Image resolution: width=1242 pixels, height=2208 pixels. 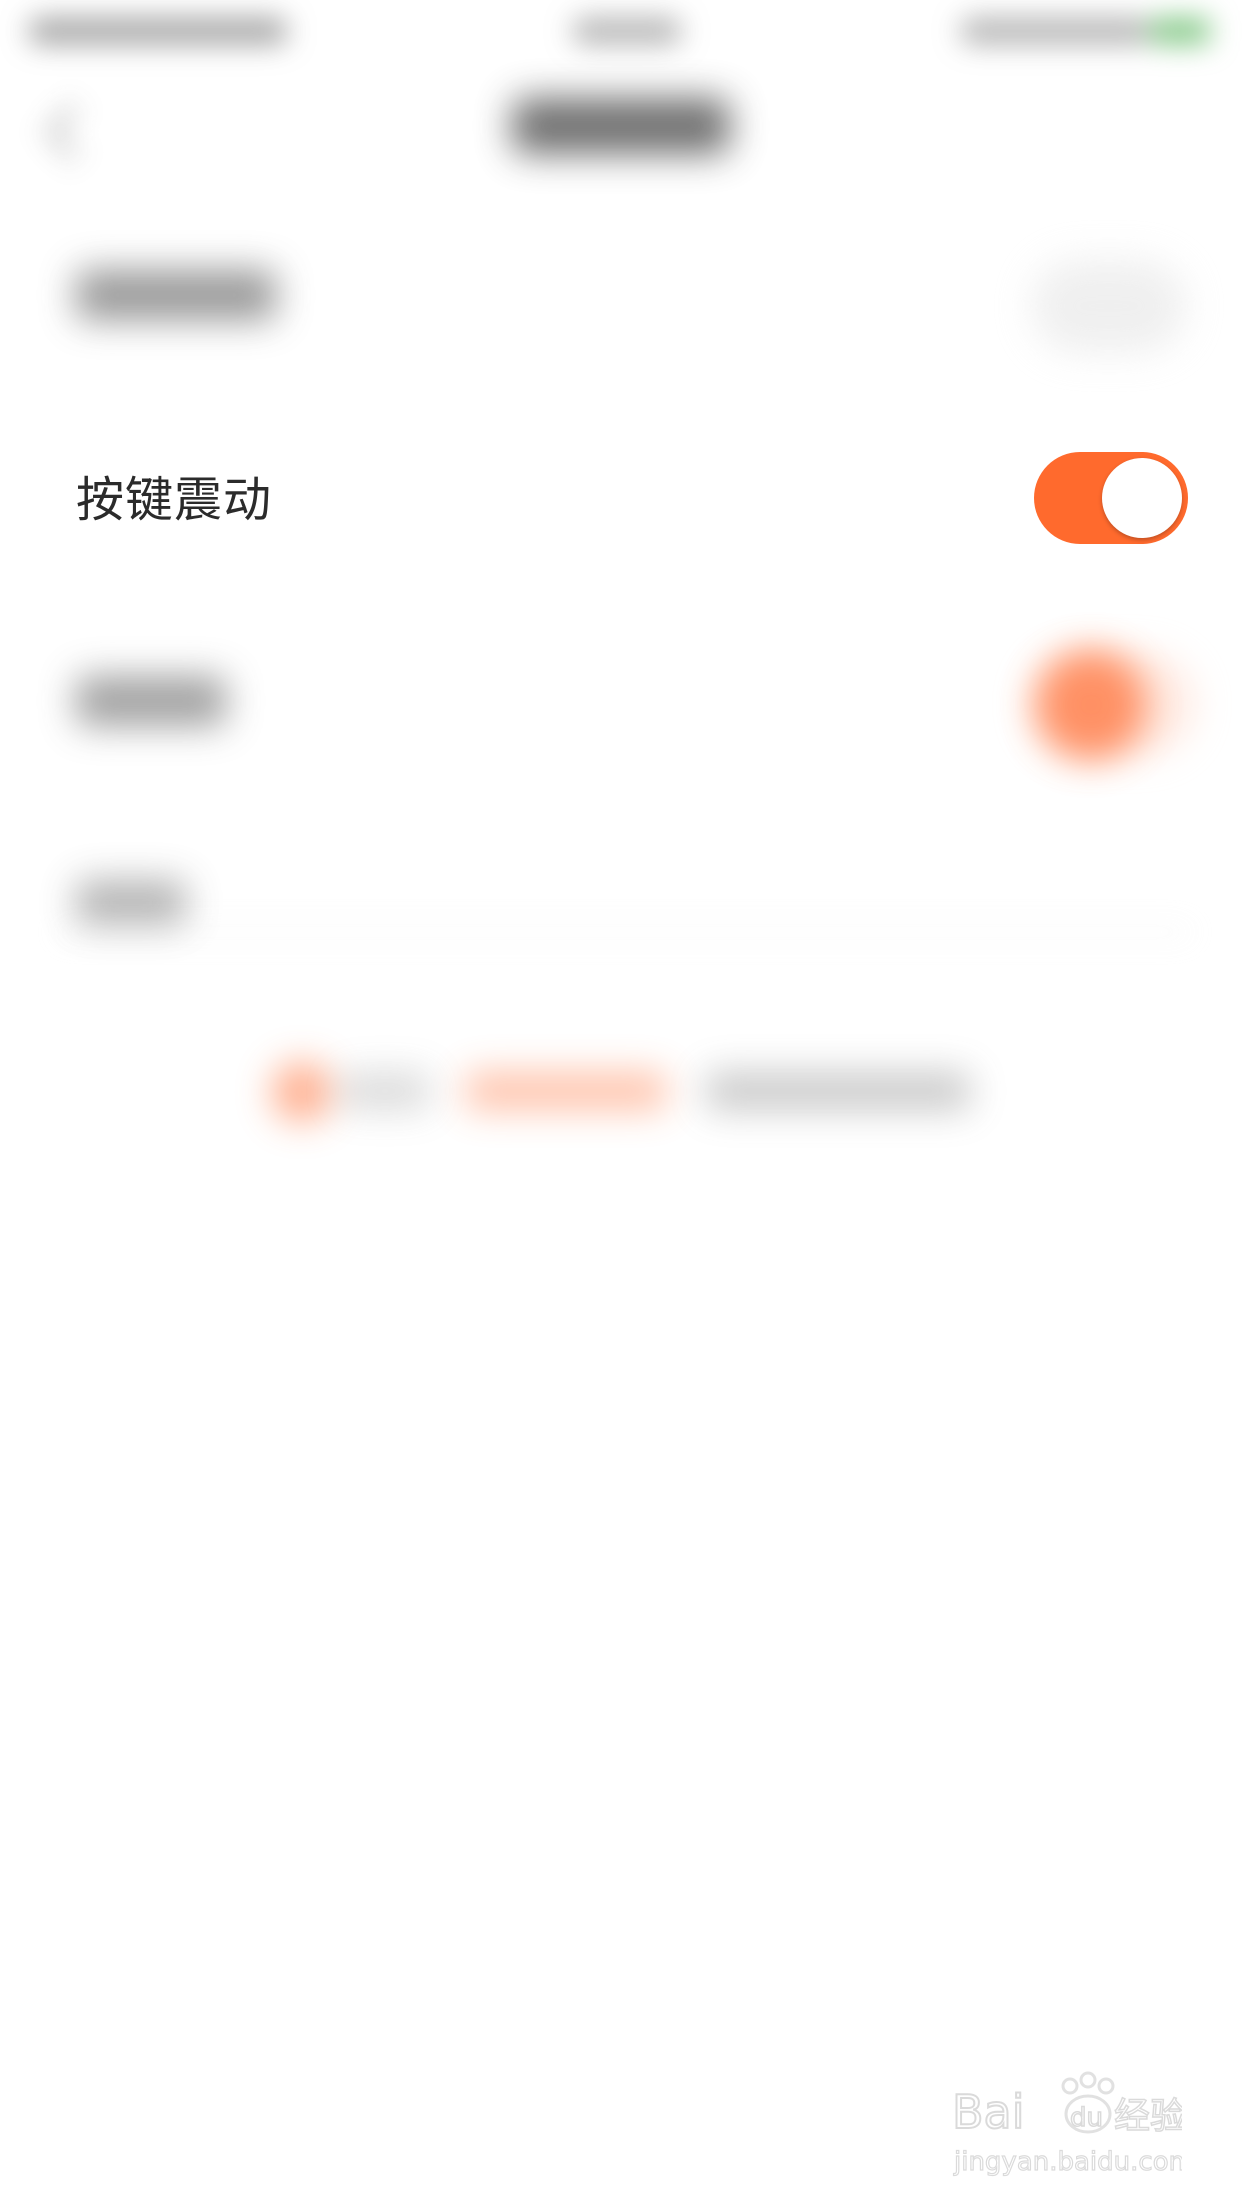 I want to click on status-bar, so click(x=621, y=31).